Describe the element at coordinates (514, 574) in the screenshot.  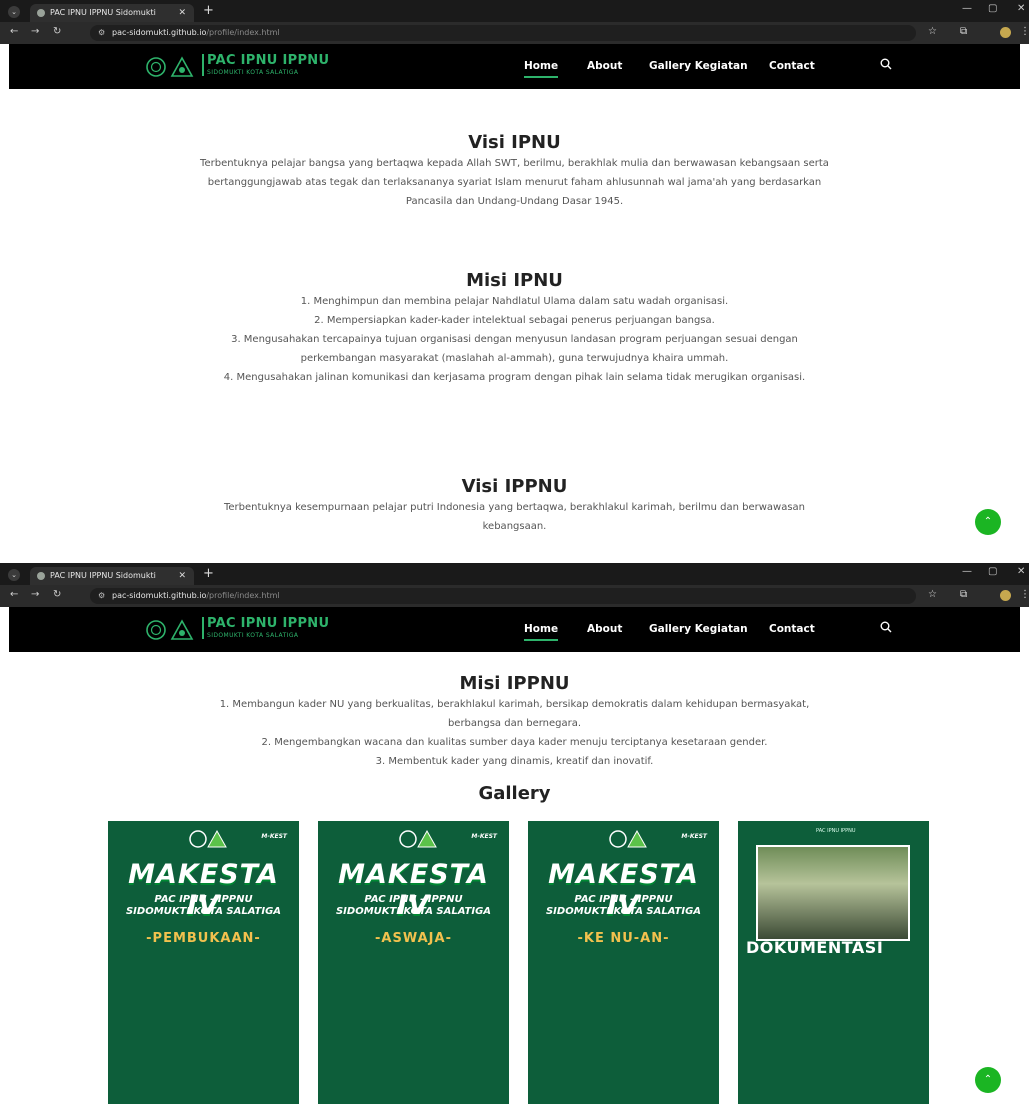
I see `tab-strip: ⌄ PAC IPNU IPPNU Sidomukti ✕ + — ▢ ✕` at that location.